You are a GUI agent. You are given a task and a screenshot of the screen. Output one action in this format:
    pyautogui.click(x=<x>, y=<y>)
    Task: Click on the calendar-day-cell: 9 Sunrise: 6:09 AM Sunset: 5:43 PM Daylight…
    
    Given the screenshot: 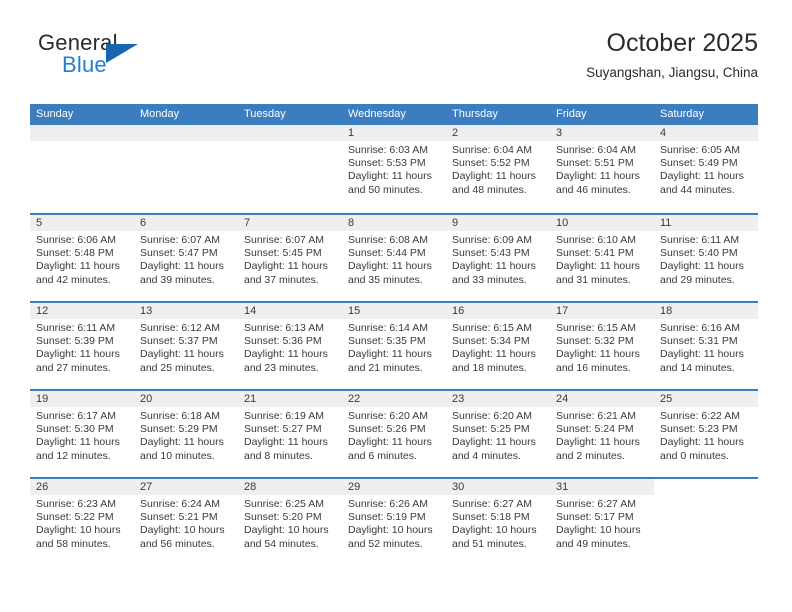 What is the action you would take?
    pyautogui.click(x=498, y=258)
    